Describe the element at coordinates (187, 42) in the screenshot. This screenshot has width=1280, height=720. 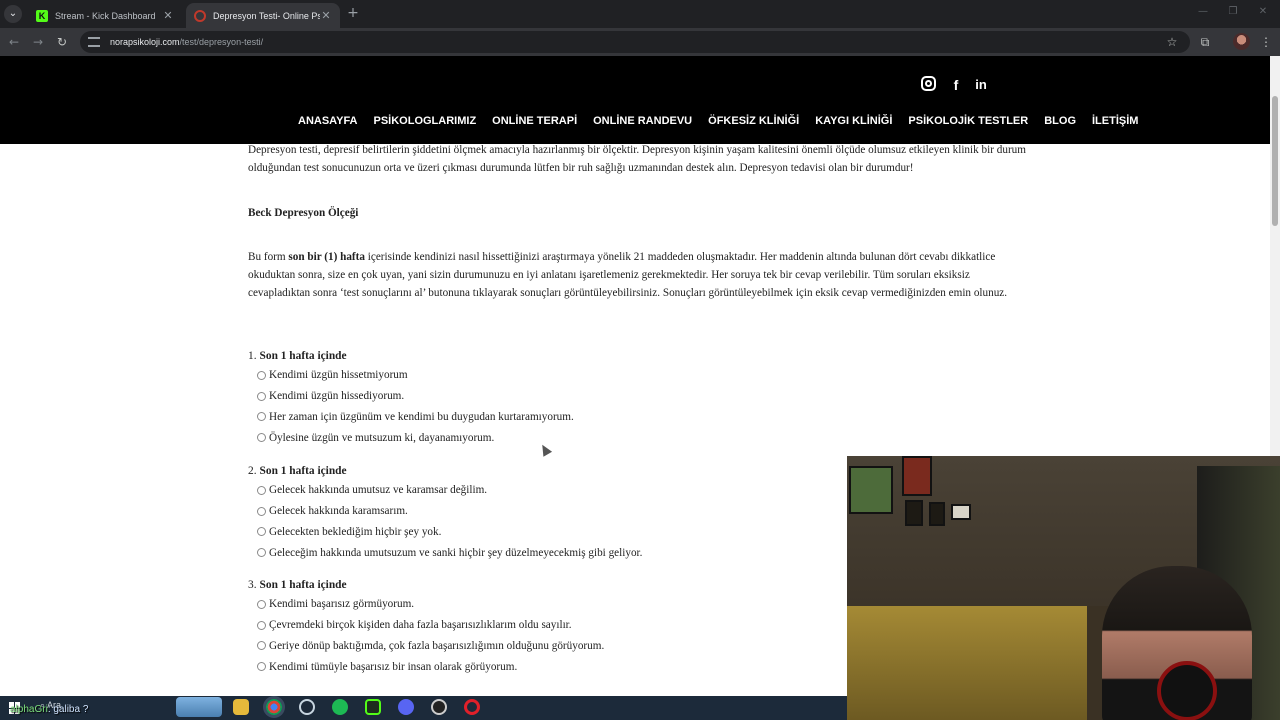
I see `address-url: norapsikoloji.com/test/depresyon-testi/` at that location.